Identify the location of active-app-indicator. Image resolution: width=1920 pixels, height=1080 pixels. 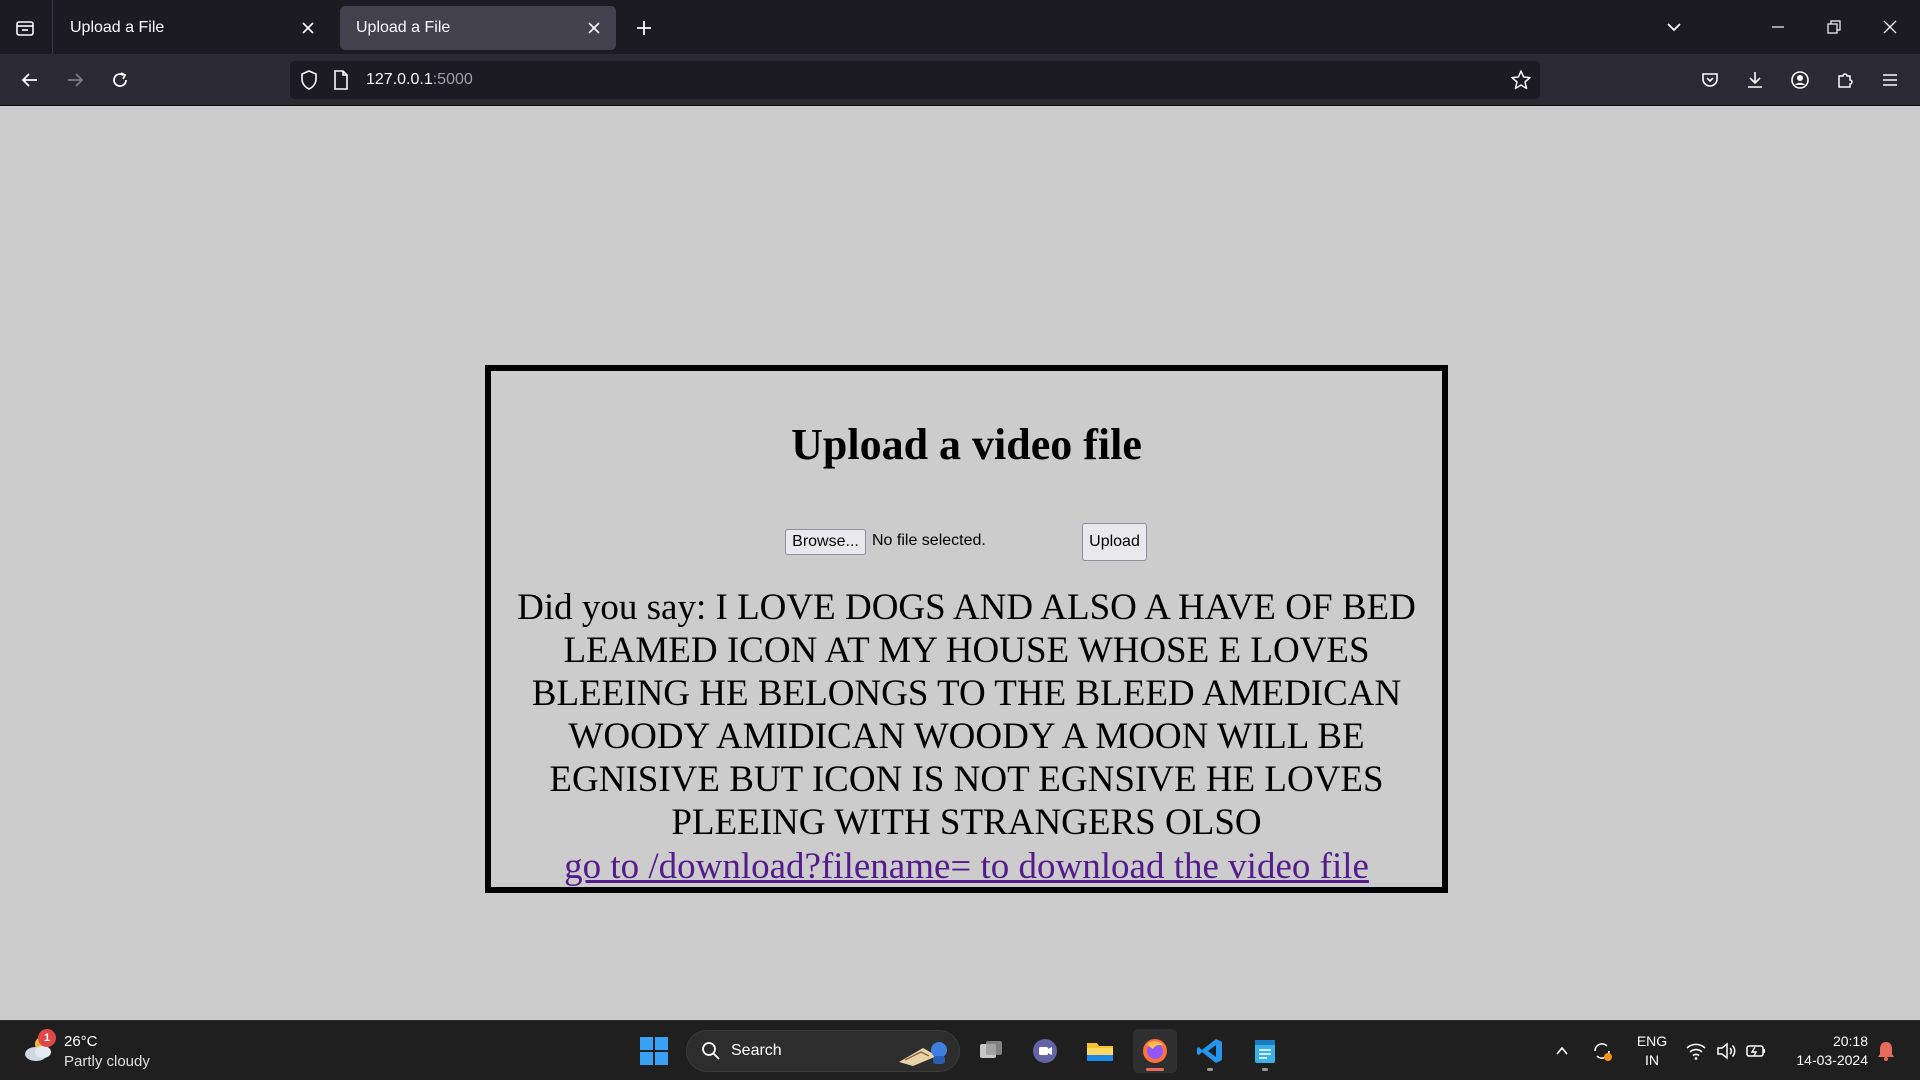
(1155, 1069).